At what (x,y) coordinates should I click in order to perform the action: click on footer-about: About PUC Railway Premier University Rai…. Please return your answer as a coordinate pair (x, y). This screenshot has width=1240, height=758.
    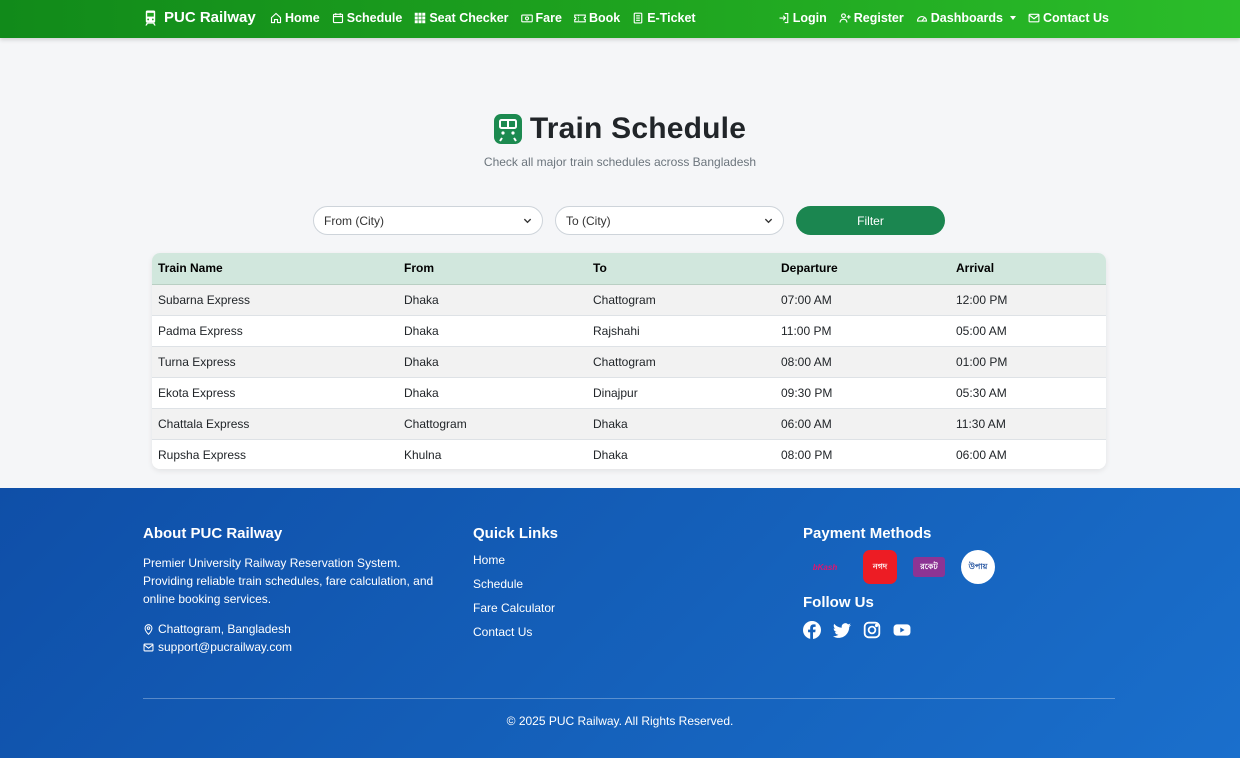
    Looking at the image, I should click on (293, 590).